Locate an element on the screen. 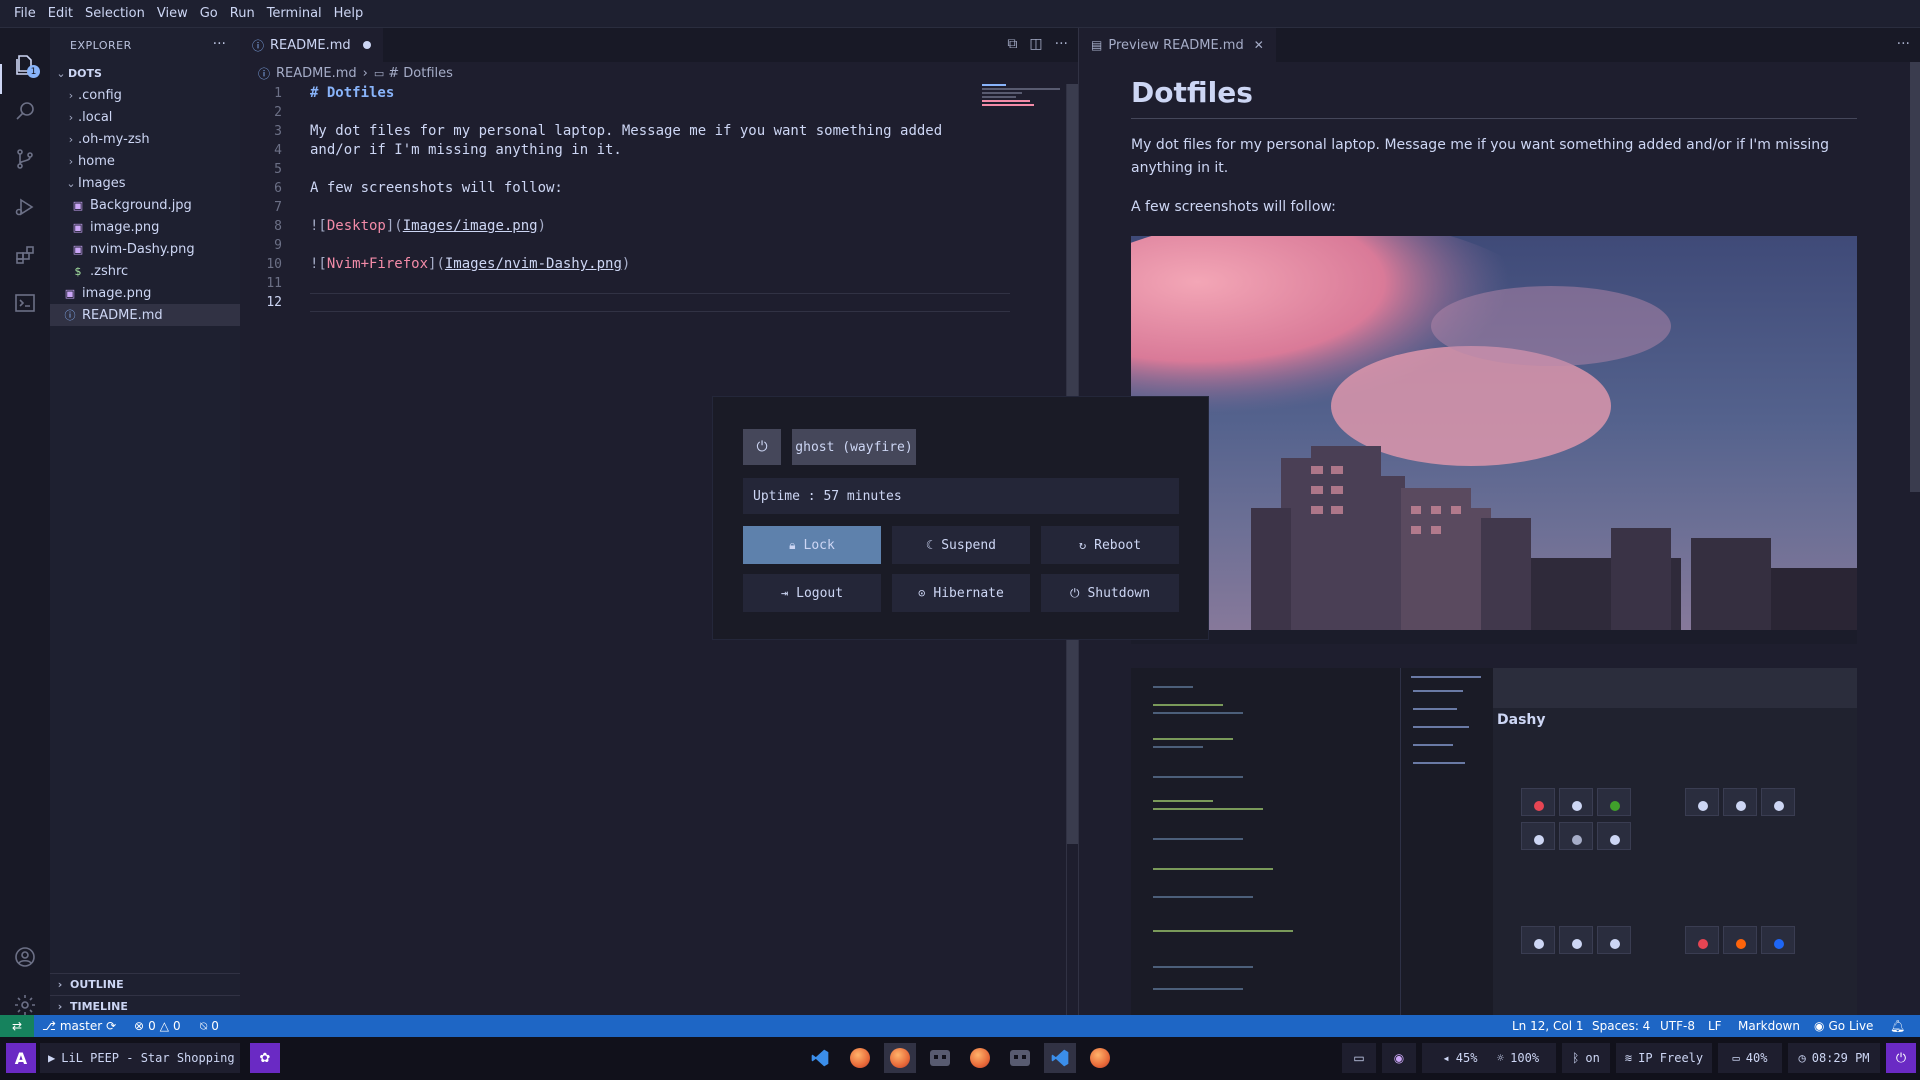  vscode-logo is located at coordinates (820, 1058).